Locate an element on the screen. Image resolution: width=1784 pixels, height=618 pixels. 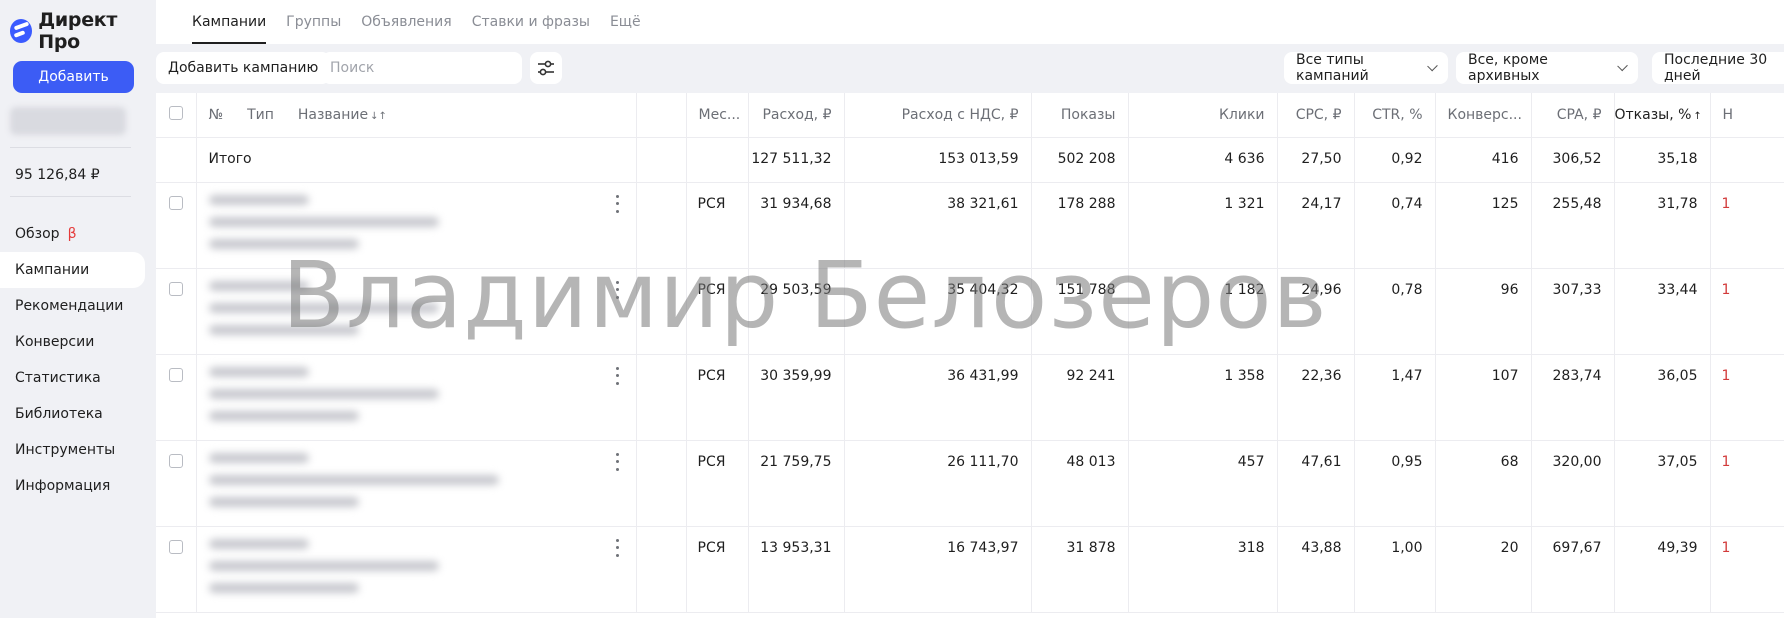
sidebar-item-label: Обзор is located at coordinates (37, 234).